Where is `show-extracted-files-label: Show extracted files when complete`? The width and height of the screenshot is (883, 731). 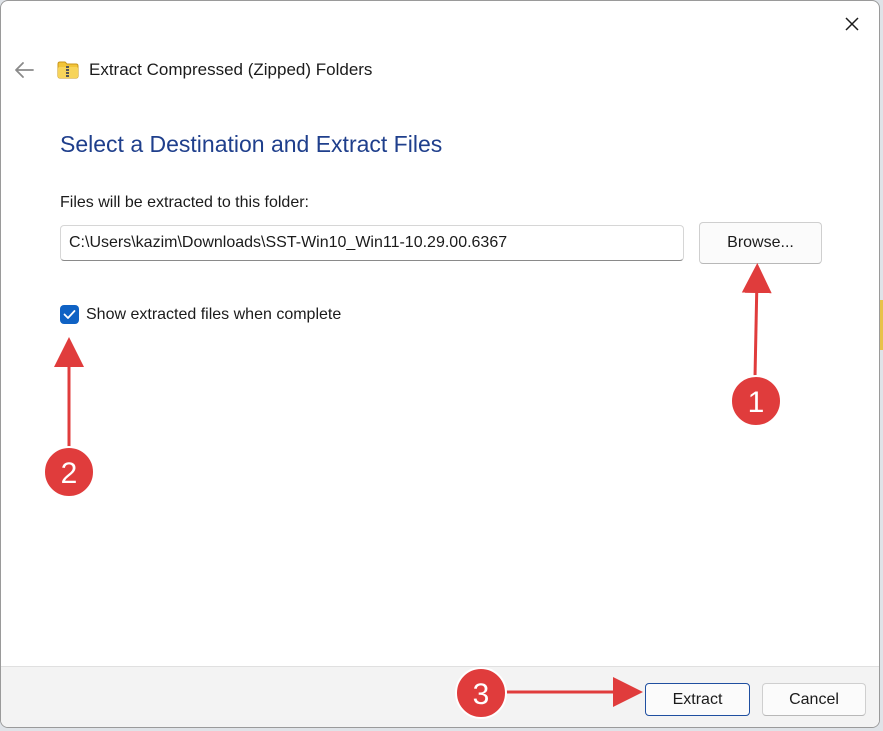 show-extracted-files-label: Show extracted files when complete is located at coordinates (214, 314).